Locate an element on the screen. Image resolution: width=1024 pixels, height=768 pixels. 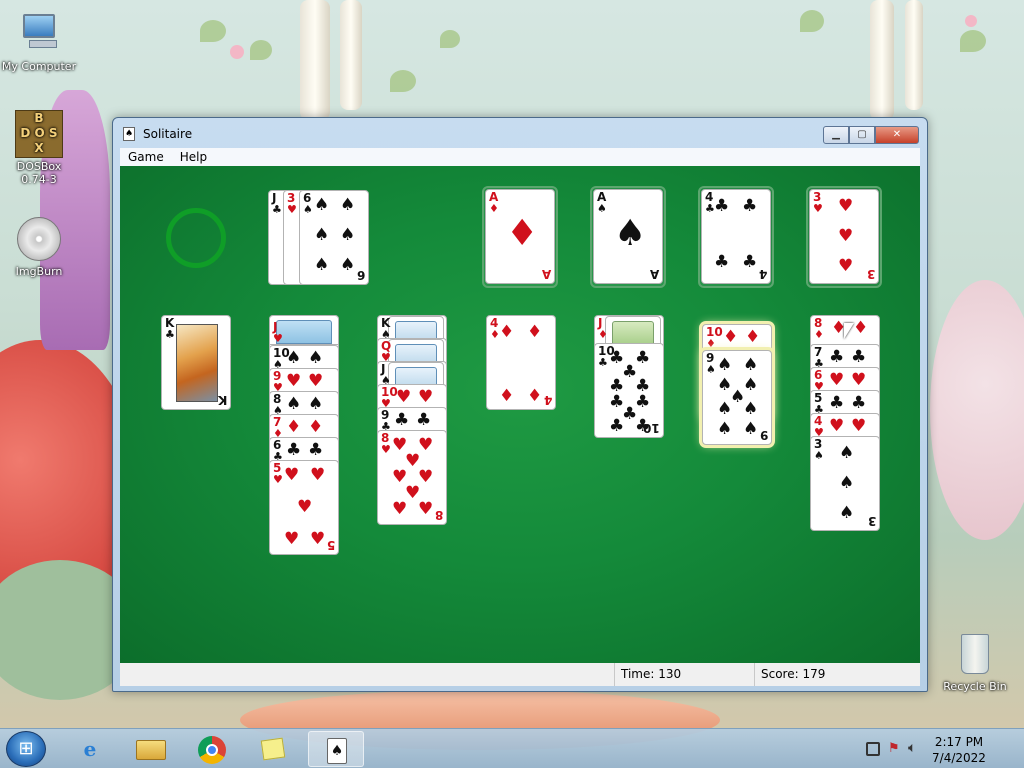
score-label: Score: is located at coordinates (780, 674).